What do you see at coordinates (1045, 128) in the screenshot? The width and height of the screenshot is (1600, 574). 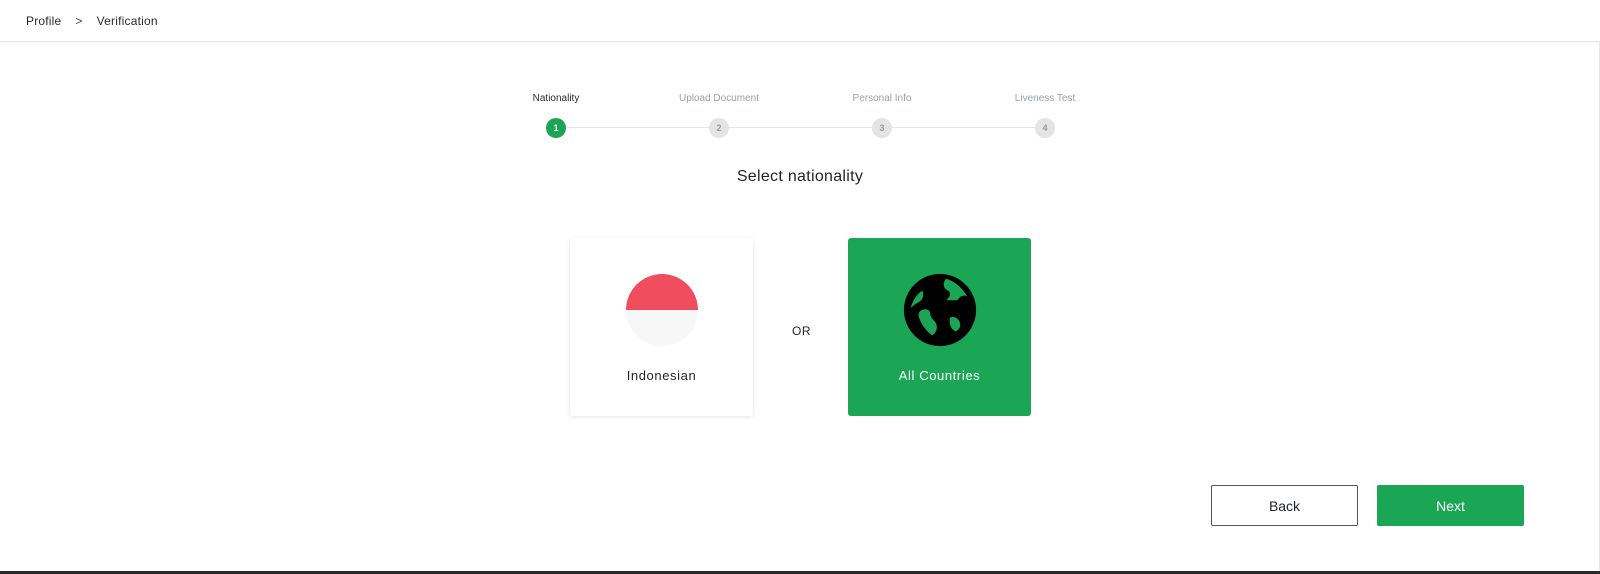 I see `step-number-badge: 4` at bounding box center [1045, 128].